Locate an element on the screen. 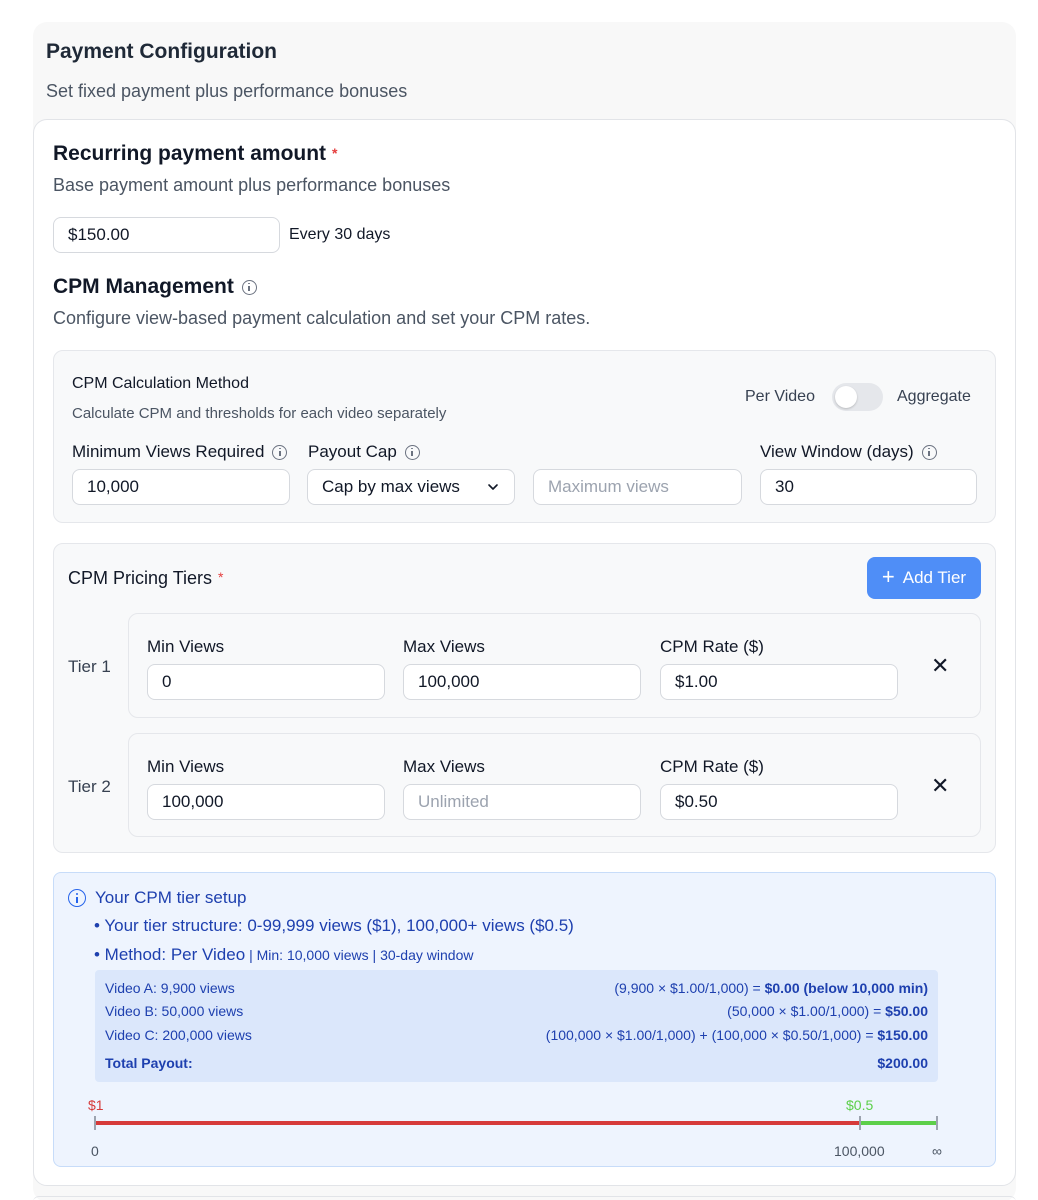 The width and height of the screenshot is (1038, 1200). example-result: $50.00 is located at coordinates (906, 1011).